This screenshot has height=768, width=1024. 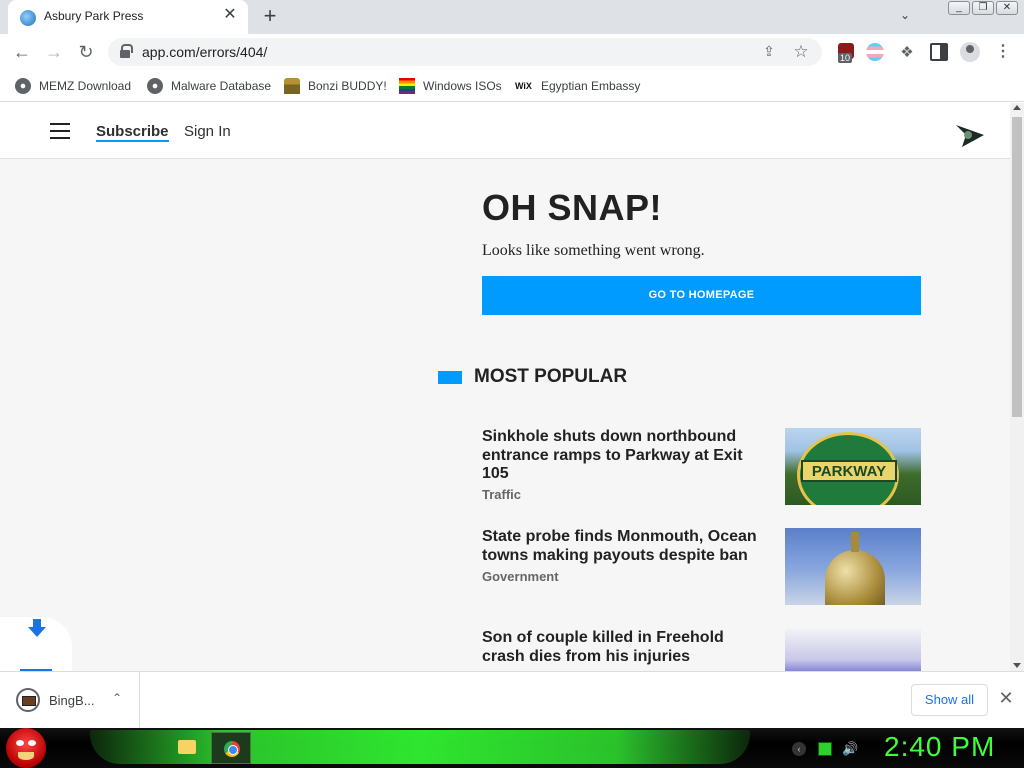 What do you see at coordinates (86, 52) in the screenshot?
I see `reload-button: ↻` at bounding box center [86, 52].